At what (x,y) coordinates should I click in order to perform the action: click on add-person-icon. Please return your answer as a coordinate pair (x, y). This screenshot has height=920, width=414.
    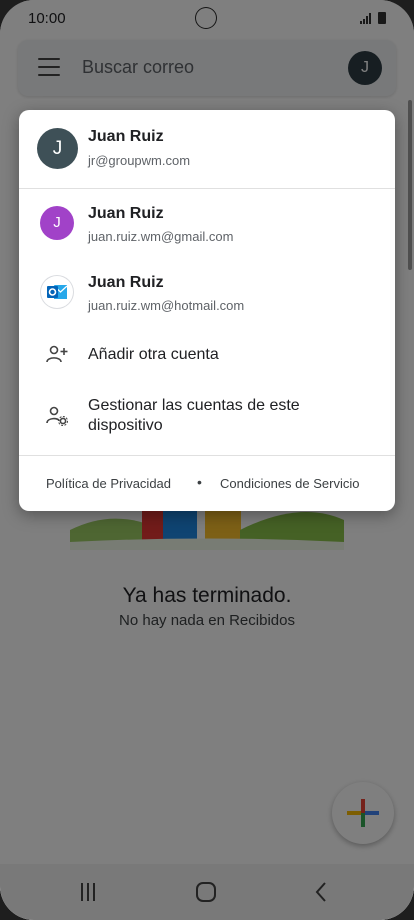
    Looking at the image, I should click on (57, 354).